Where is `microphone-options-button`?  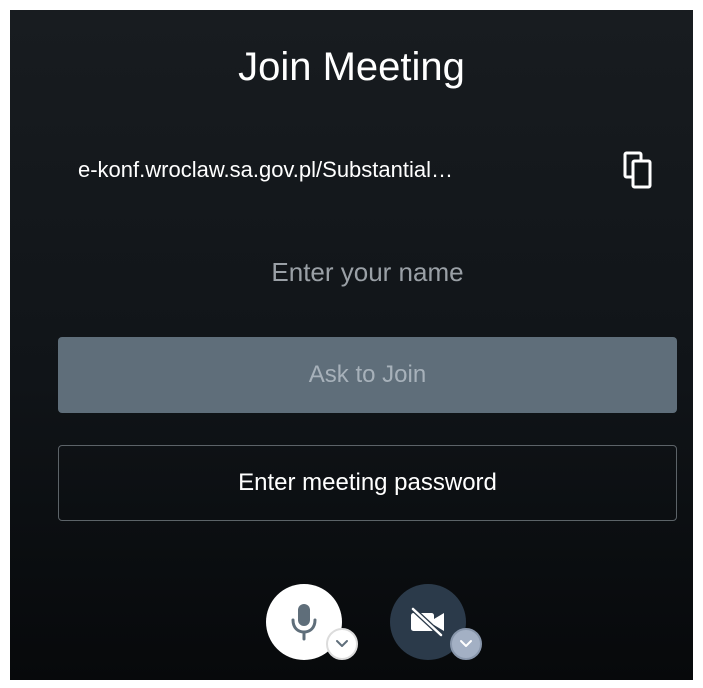 microphone-options-button is located at coordinates (342, 644).